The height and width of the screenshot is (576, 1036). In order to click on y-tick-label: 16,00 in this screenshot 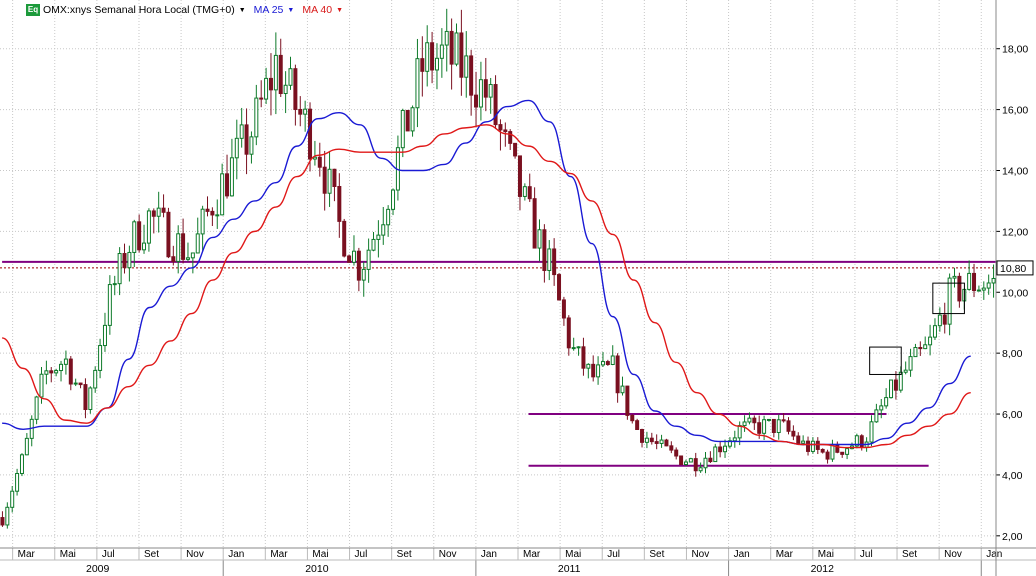, I will do `click(1015, 111)`.